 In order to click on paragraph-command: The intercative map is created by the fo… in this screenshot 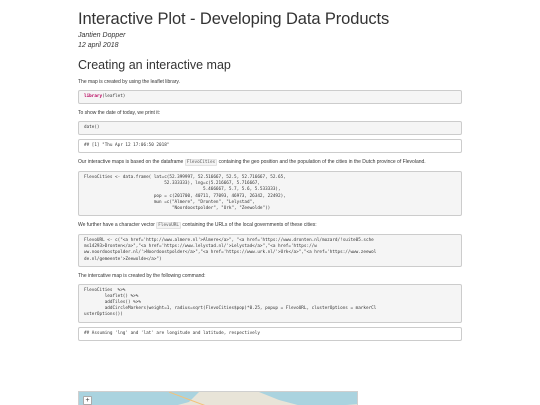, I will do `click(142, 275)`.